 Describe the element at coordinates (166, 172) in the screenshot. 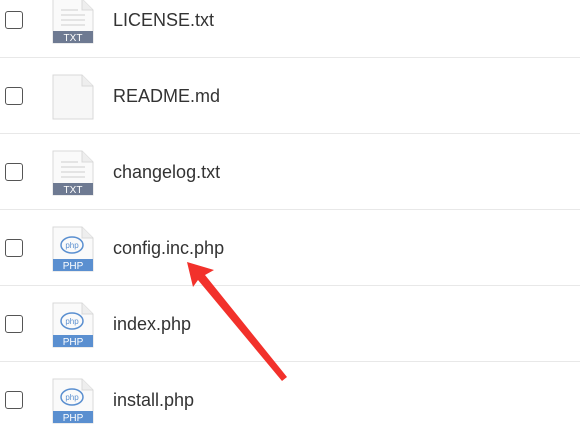

I see `file-name-link: changelog.txt` at that location.